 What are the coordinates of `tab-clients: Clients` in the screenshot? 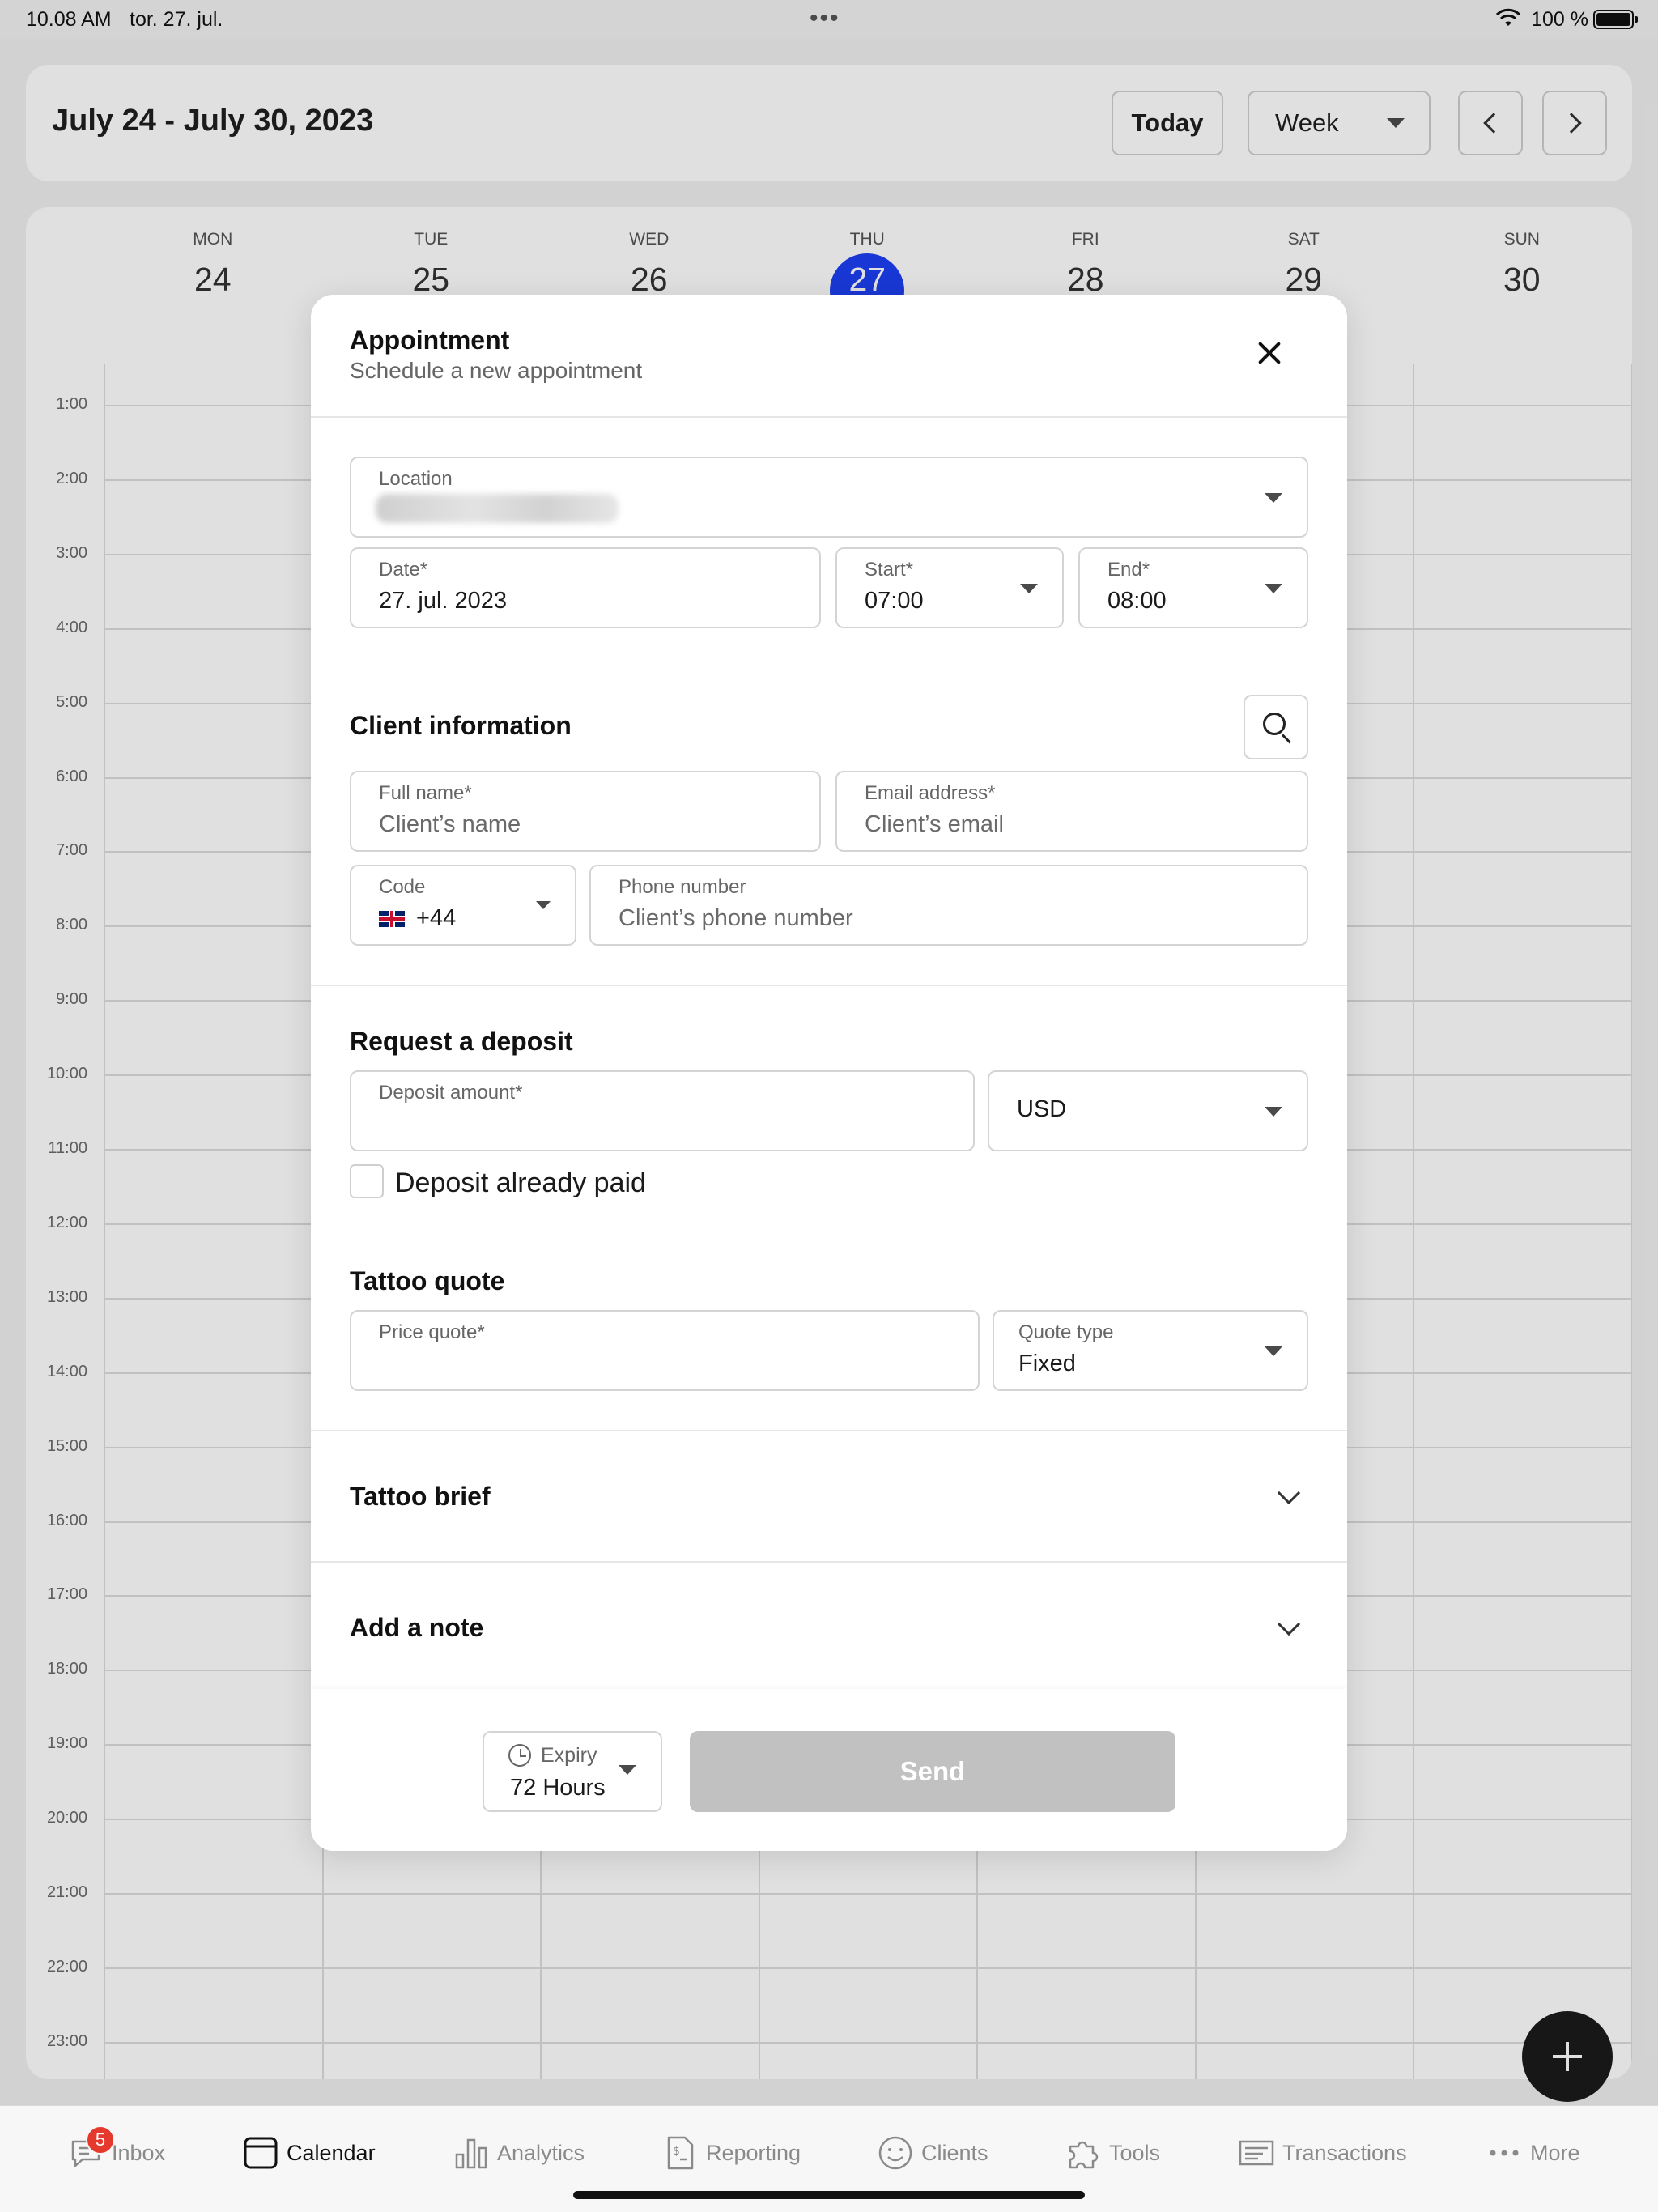 It's located at (933, 2153).